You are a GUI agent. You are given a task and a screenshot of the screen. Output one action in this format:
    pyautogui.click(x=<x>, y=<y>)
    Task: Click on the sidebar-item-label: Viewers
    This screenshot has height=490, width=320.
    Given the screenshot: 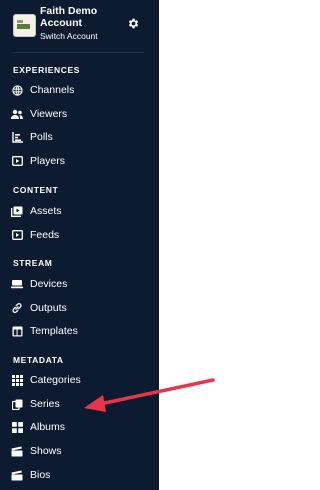 What is the action you would take?
    pyautogui.click(x=49, y=114)
    